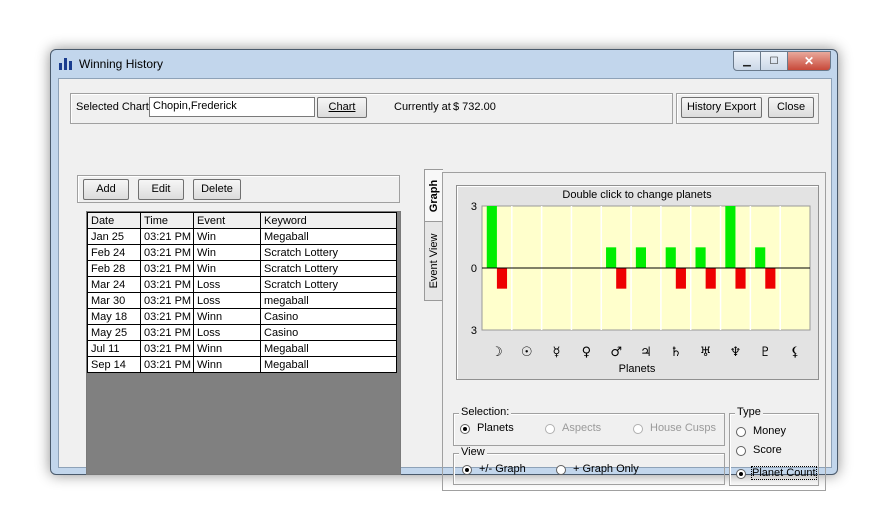 The height and width of the screenshot is (525, 888). What do you see at coordinates (747, 61) in the screenshot?
I see `minimize-button: ▁` at bounding box center [747, 61].